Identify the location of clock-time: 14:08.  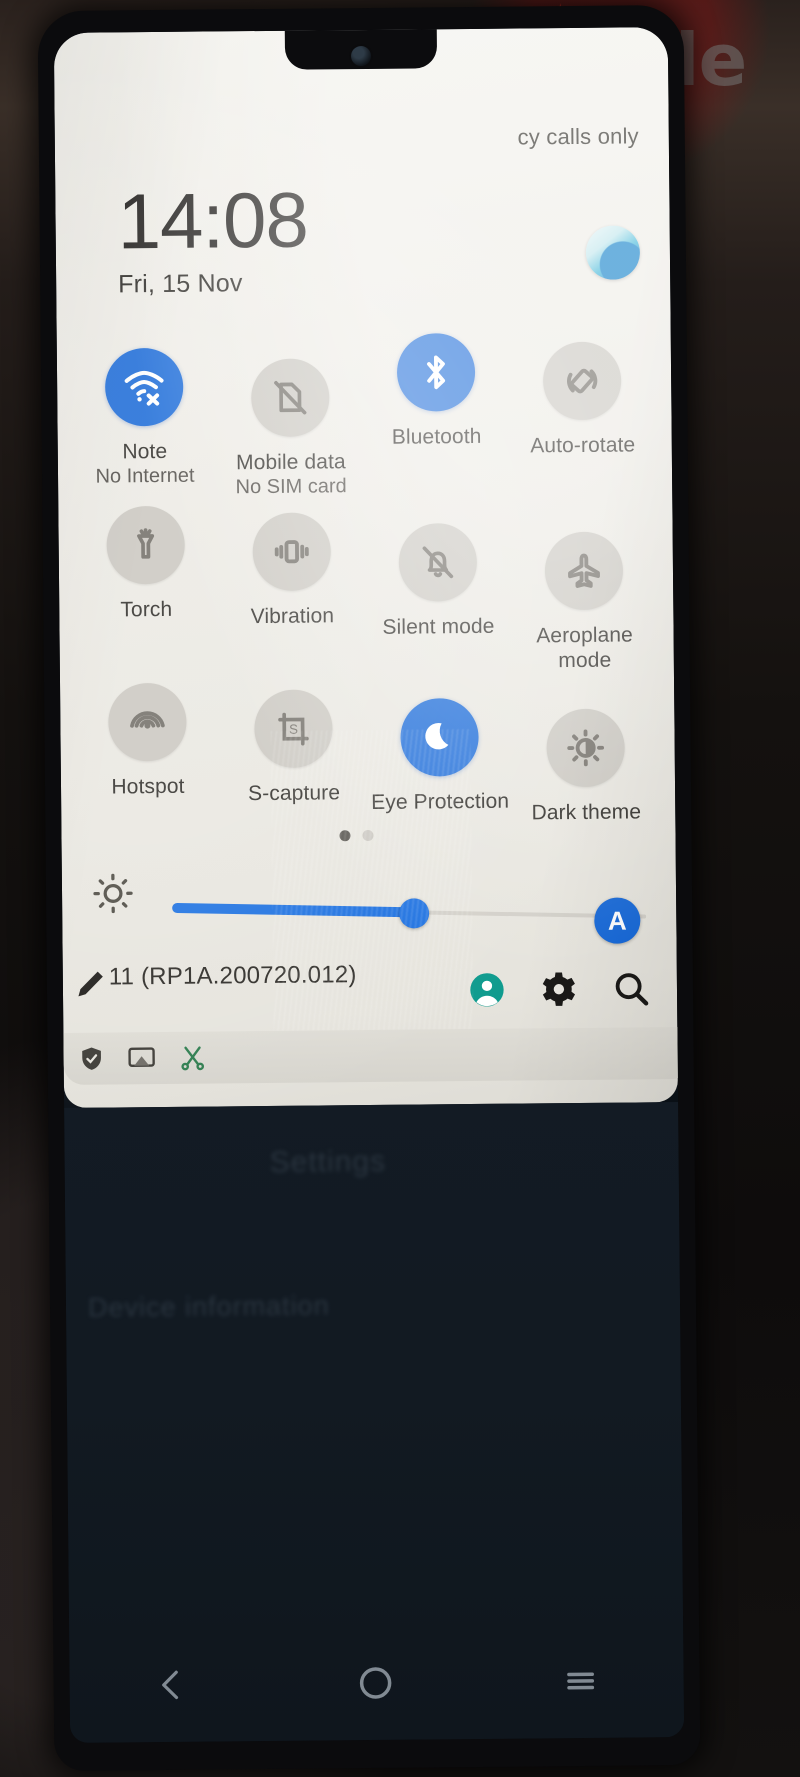
(213, 220).